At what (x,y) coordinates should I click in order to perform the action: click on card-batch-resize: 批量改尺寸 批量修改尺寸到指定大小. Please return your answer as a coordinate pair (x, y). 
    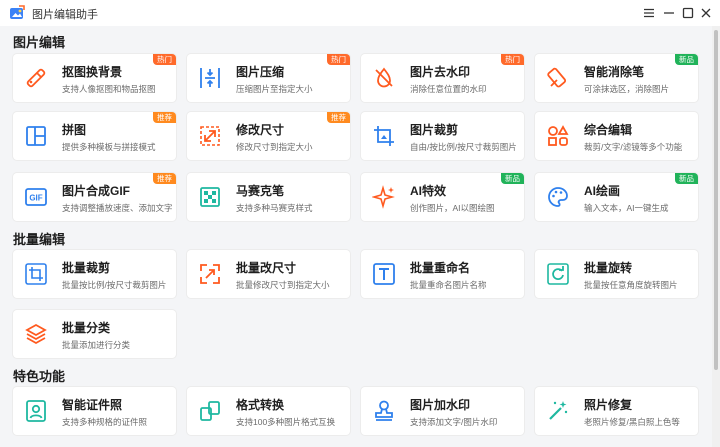
    Looking at the image, I should click on (268, 274).